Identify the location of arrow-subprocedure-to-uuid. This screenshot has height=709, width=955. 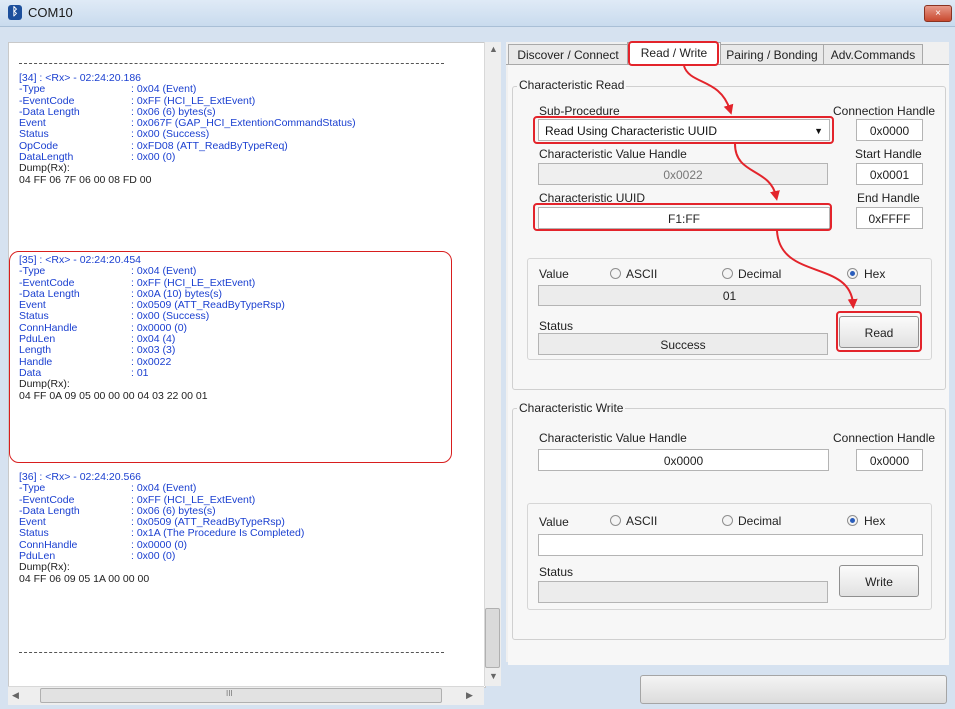
(757, 172).